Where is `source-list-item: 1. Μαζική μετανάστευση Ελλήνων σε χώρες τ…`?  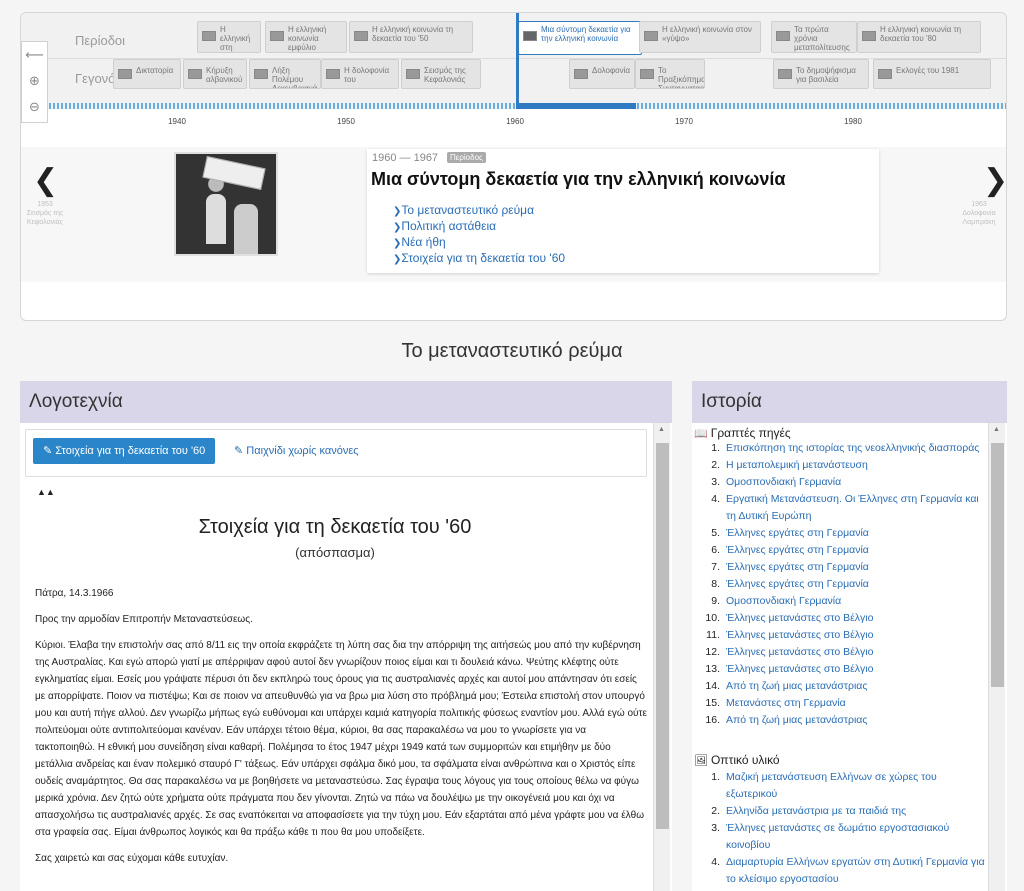
source-list-item: 1. Μαζική μετανάστευση Ελλήνων σε χώρες τ… is located at coordinates (842, 786).